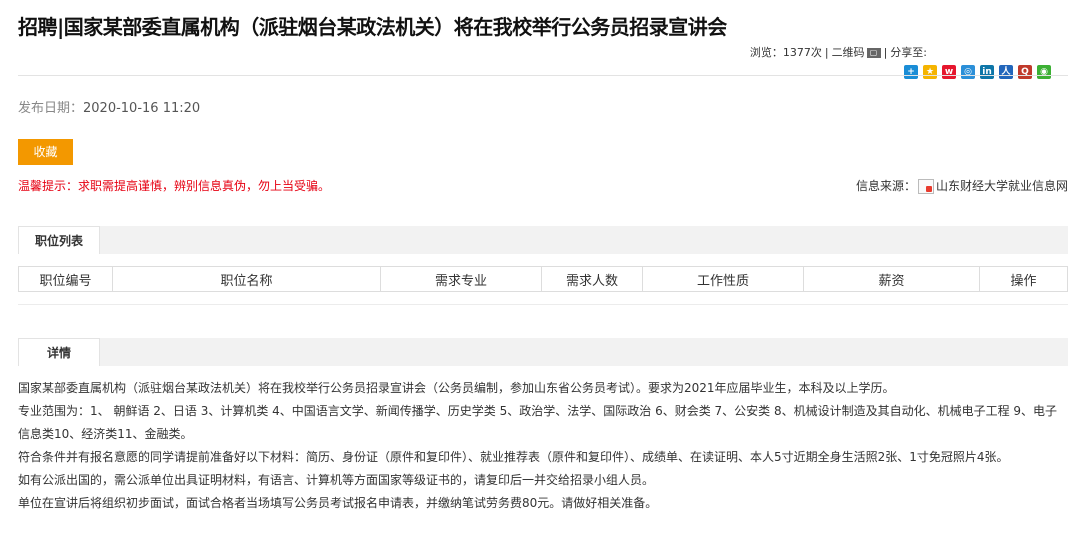 The height and width of the screenshot is (539, 1080). What do you see at coordinates (65, 279) in the screenshot?
I see `col-position-id: 职位编号` at bounding box center [65, 279].